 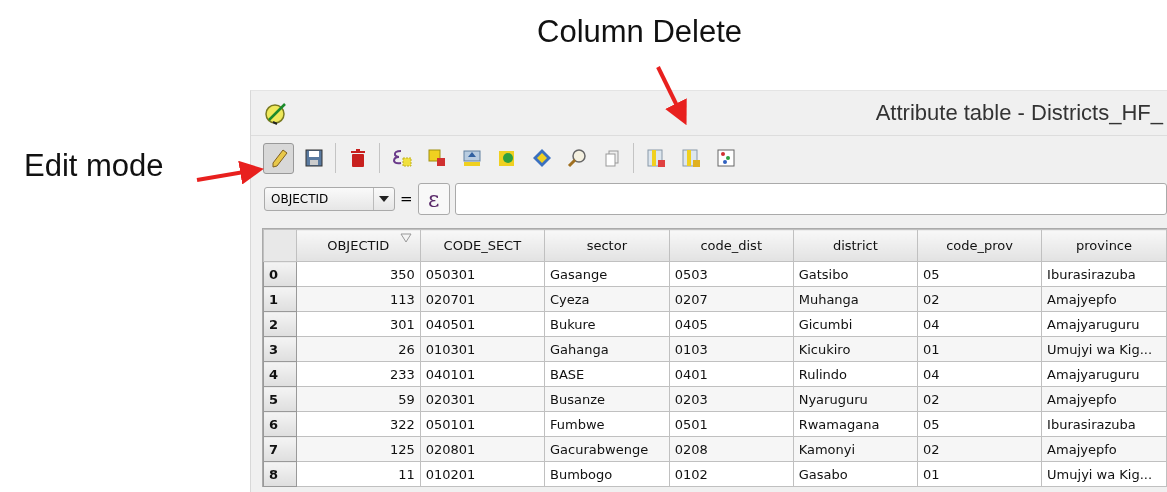 I want to click on field-dropdown: OBJECTID, so click(x=329, y=199).